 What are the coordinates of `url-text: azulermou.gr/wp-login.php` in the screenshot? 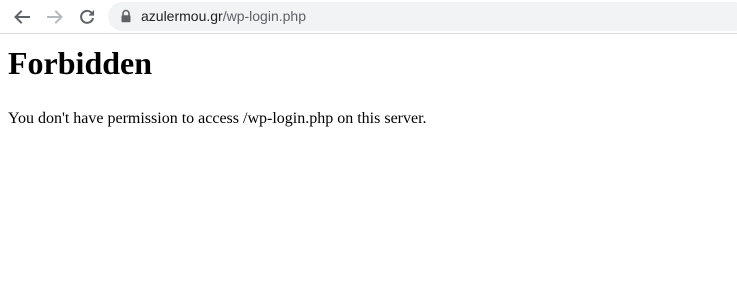 It's located at (223, 16).